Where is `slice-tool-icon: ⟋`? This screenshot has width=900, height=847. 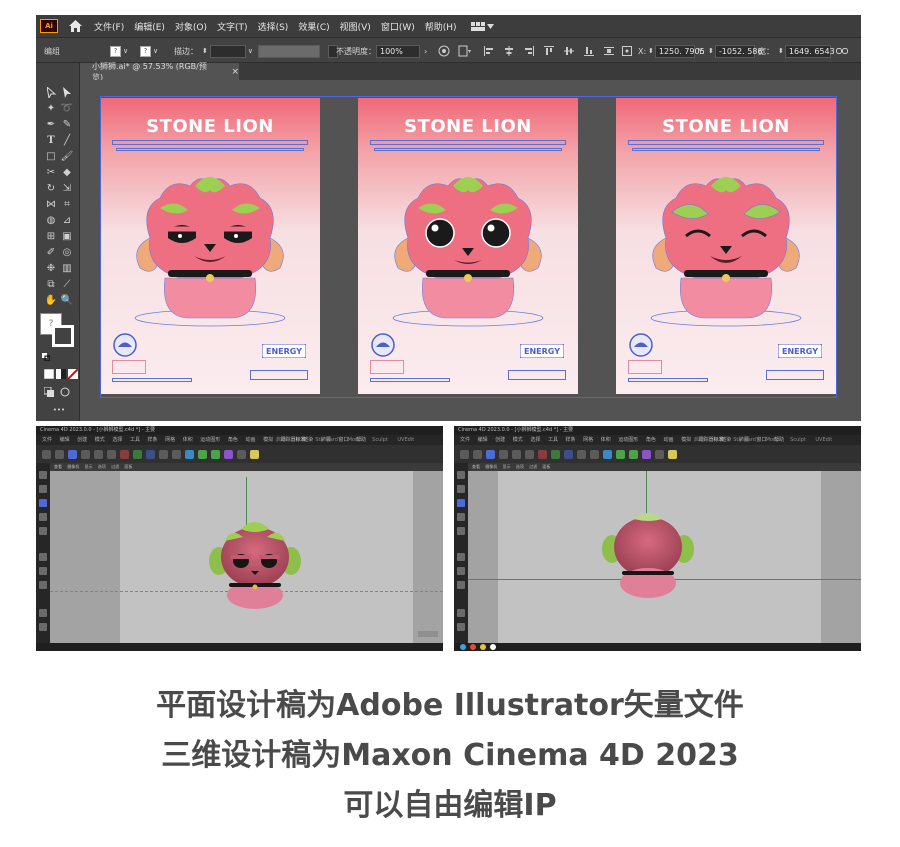
slice-tool-icon: ⟋ is located at coordinates (67, 284).